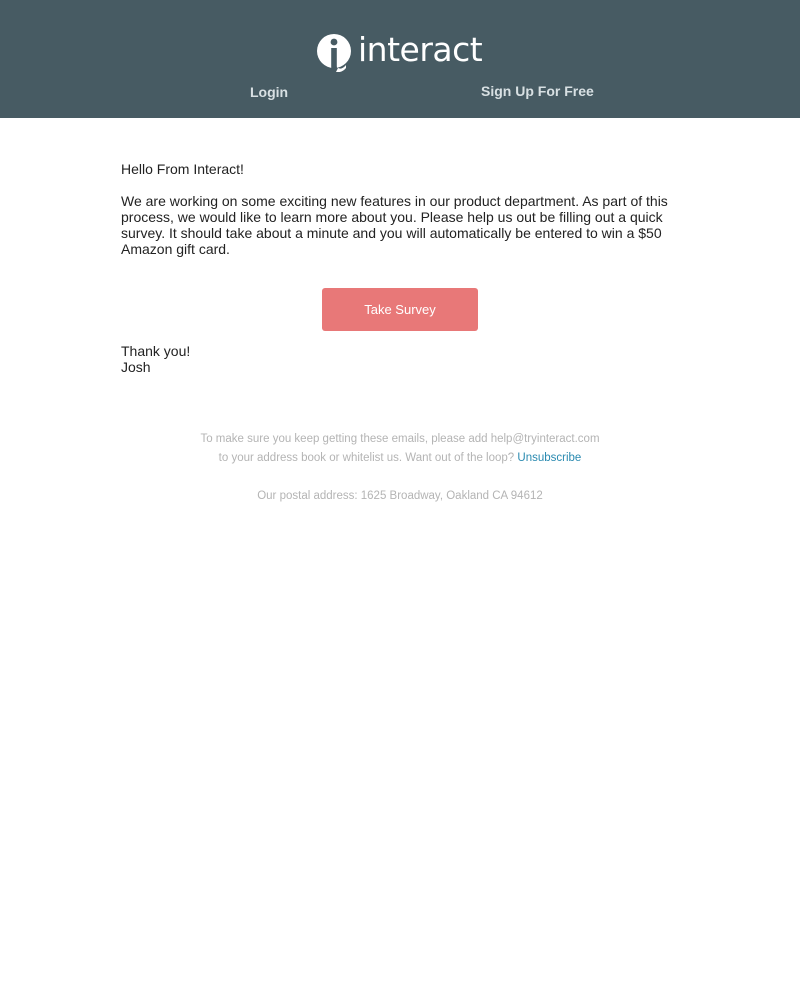 The image size is (800, 1000). Describe the element at coordinates (549, 458) in the screenshot. I see `unsubscribe-link: Unsubscribe` at that location.